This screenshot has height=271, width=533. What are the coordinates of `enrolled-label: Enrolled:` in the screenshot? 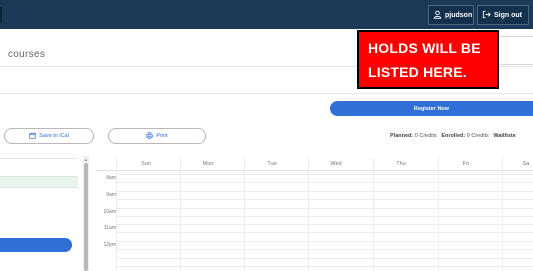 It's located at (453, 136).